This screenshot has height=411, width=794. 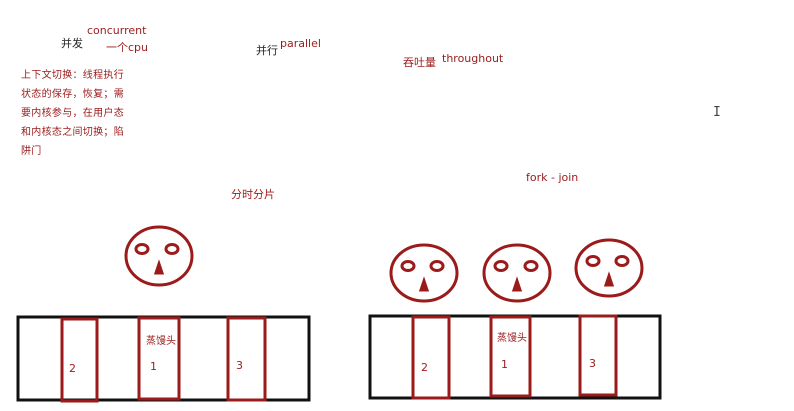 What do you see at coordinates (419, 62) in the screenshot?
I see `throughput-cn-label: 吞吐量` at bounding box center [419, 62].